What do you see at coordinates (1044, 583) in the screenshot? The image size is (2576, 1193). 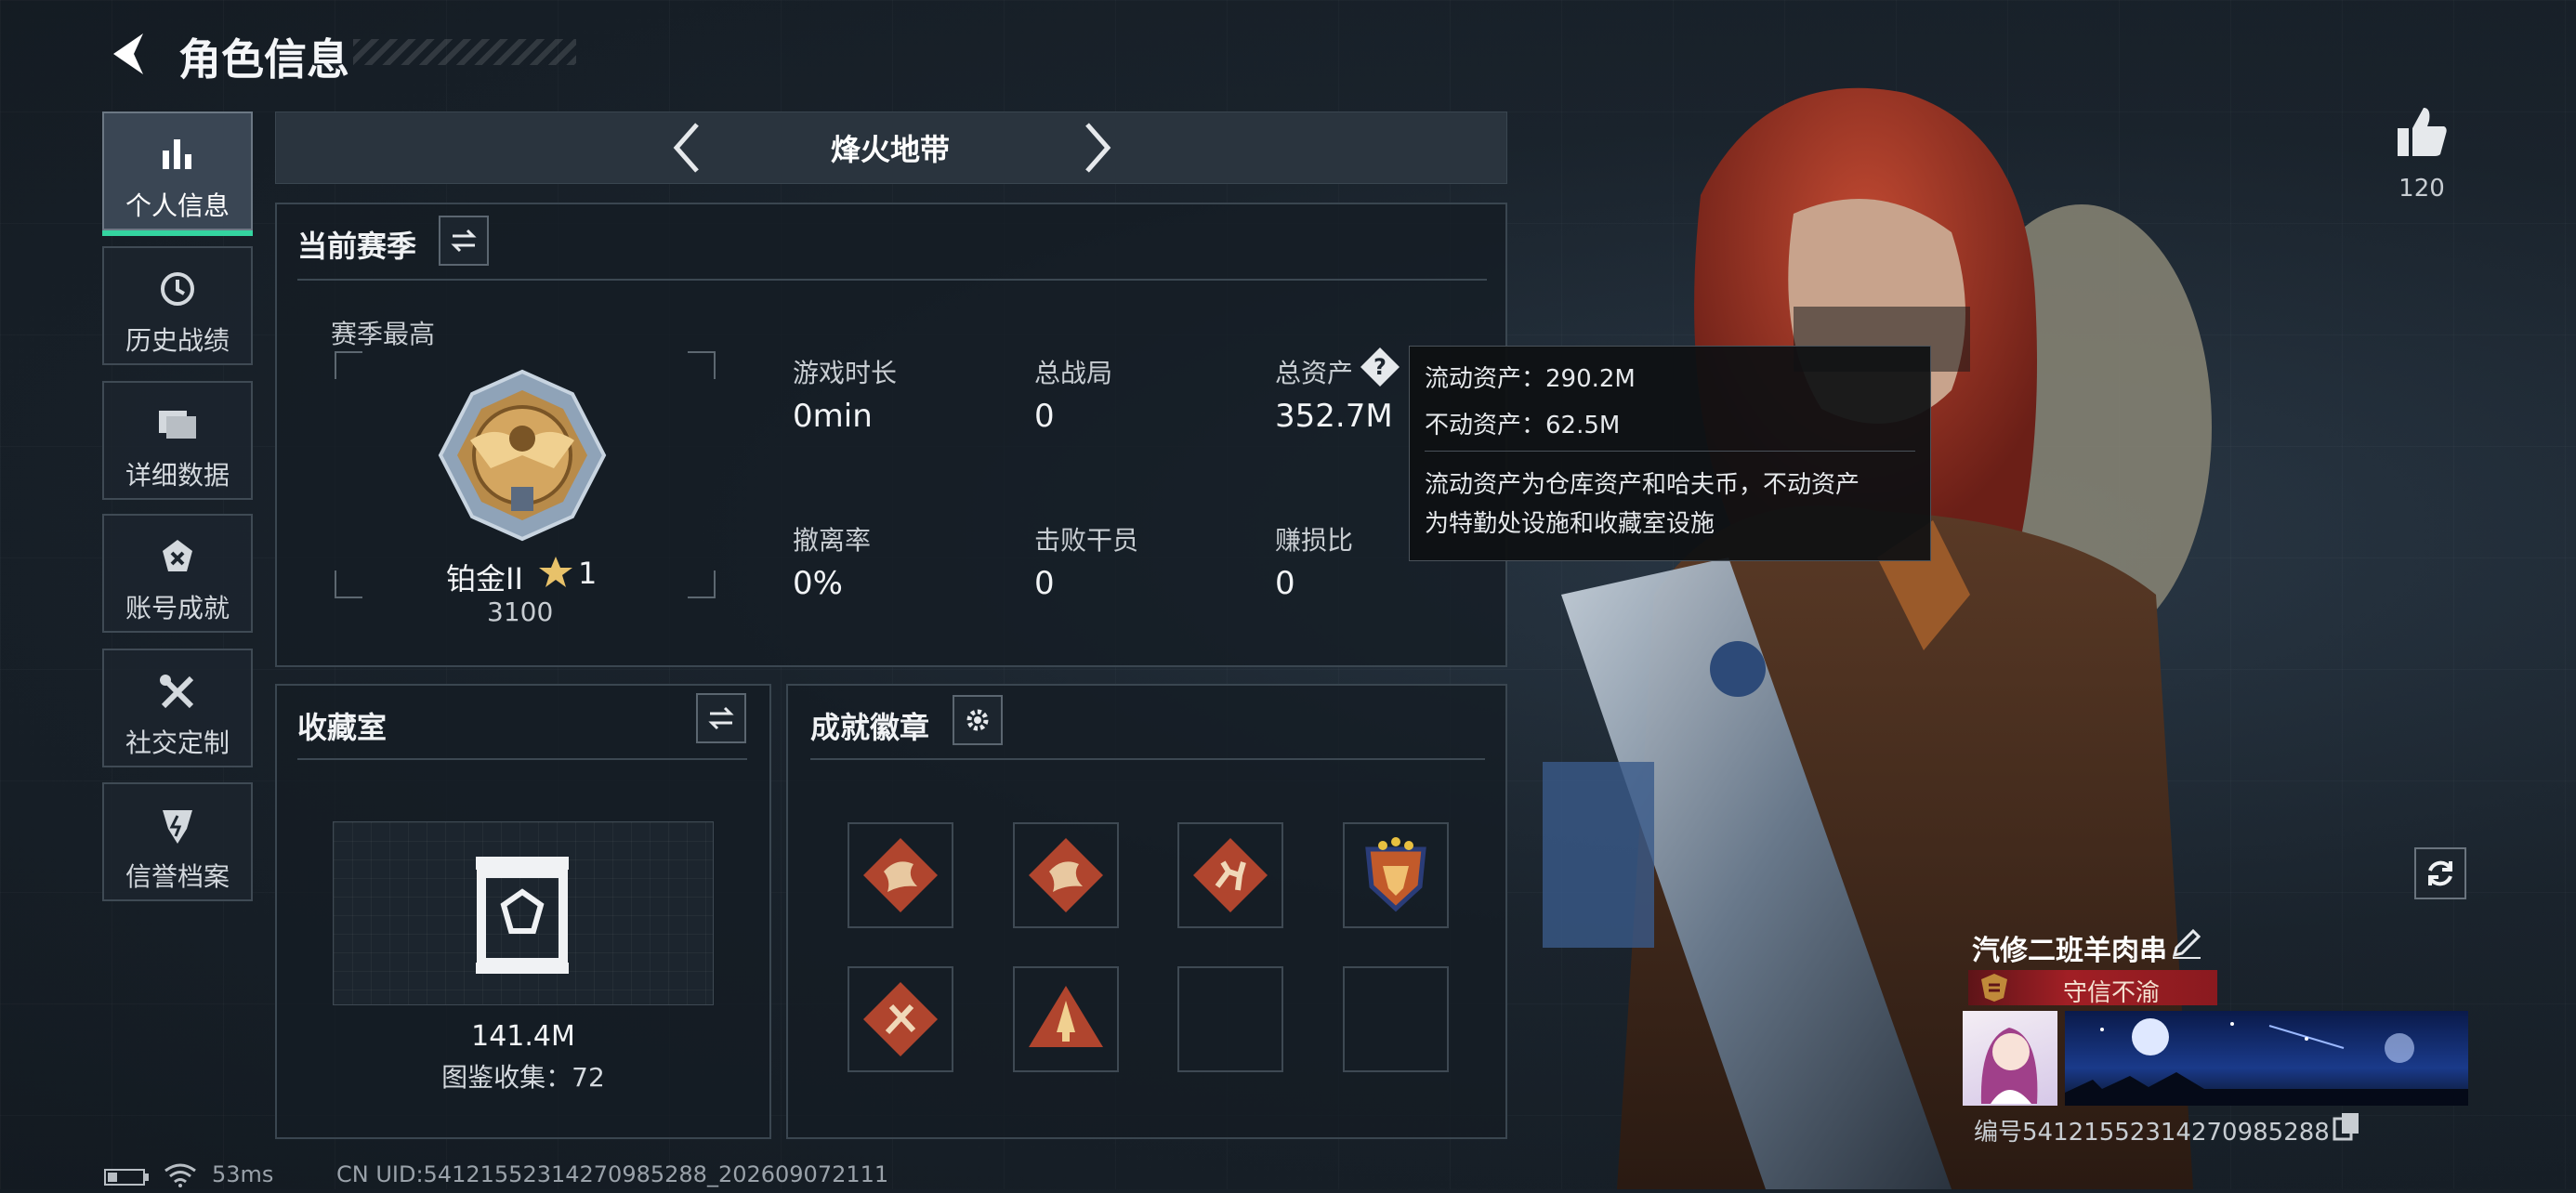 I see `stat-value-kills: 0` at bounding box center [1044, 583].